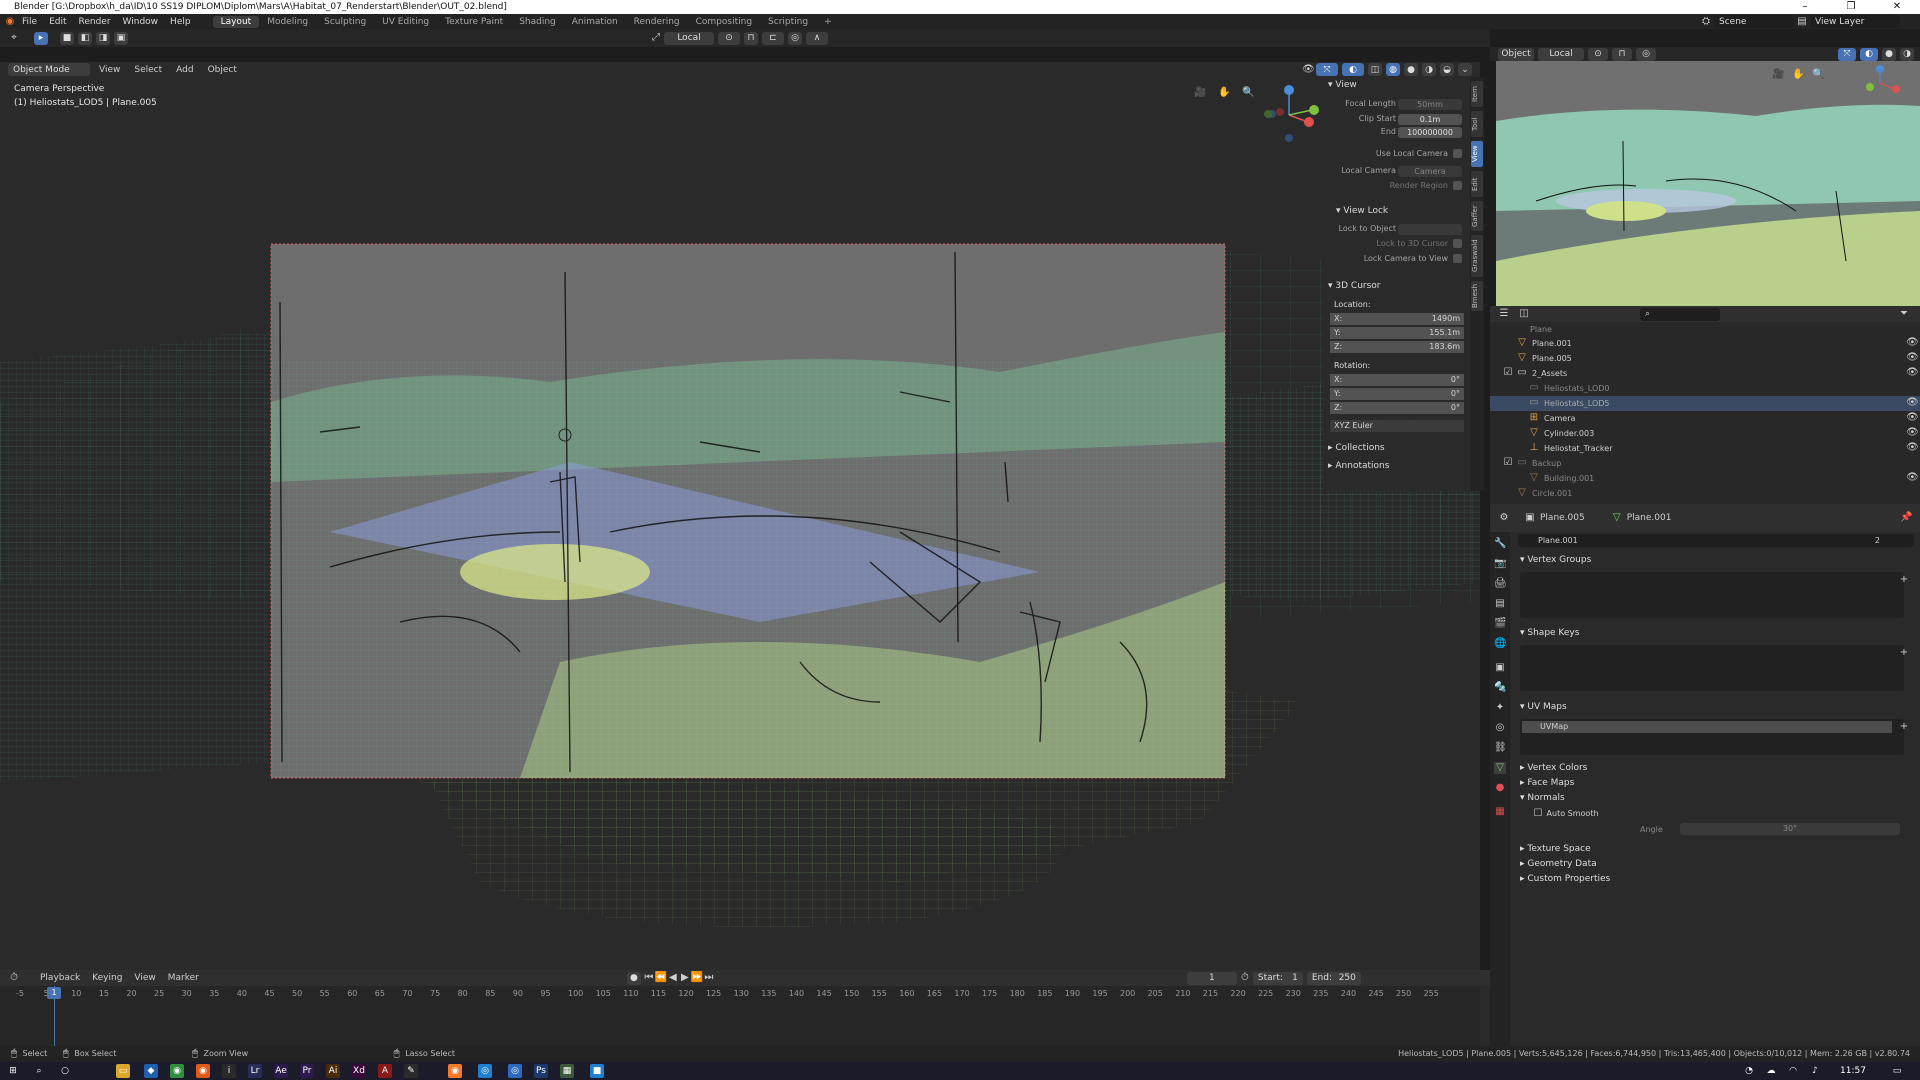  What do you see at coordinates (1397, 380) in the screenshot?
I see `cursor-rotation-x: X: 0°` at bounding box center [1397, 380].